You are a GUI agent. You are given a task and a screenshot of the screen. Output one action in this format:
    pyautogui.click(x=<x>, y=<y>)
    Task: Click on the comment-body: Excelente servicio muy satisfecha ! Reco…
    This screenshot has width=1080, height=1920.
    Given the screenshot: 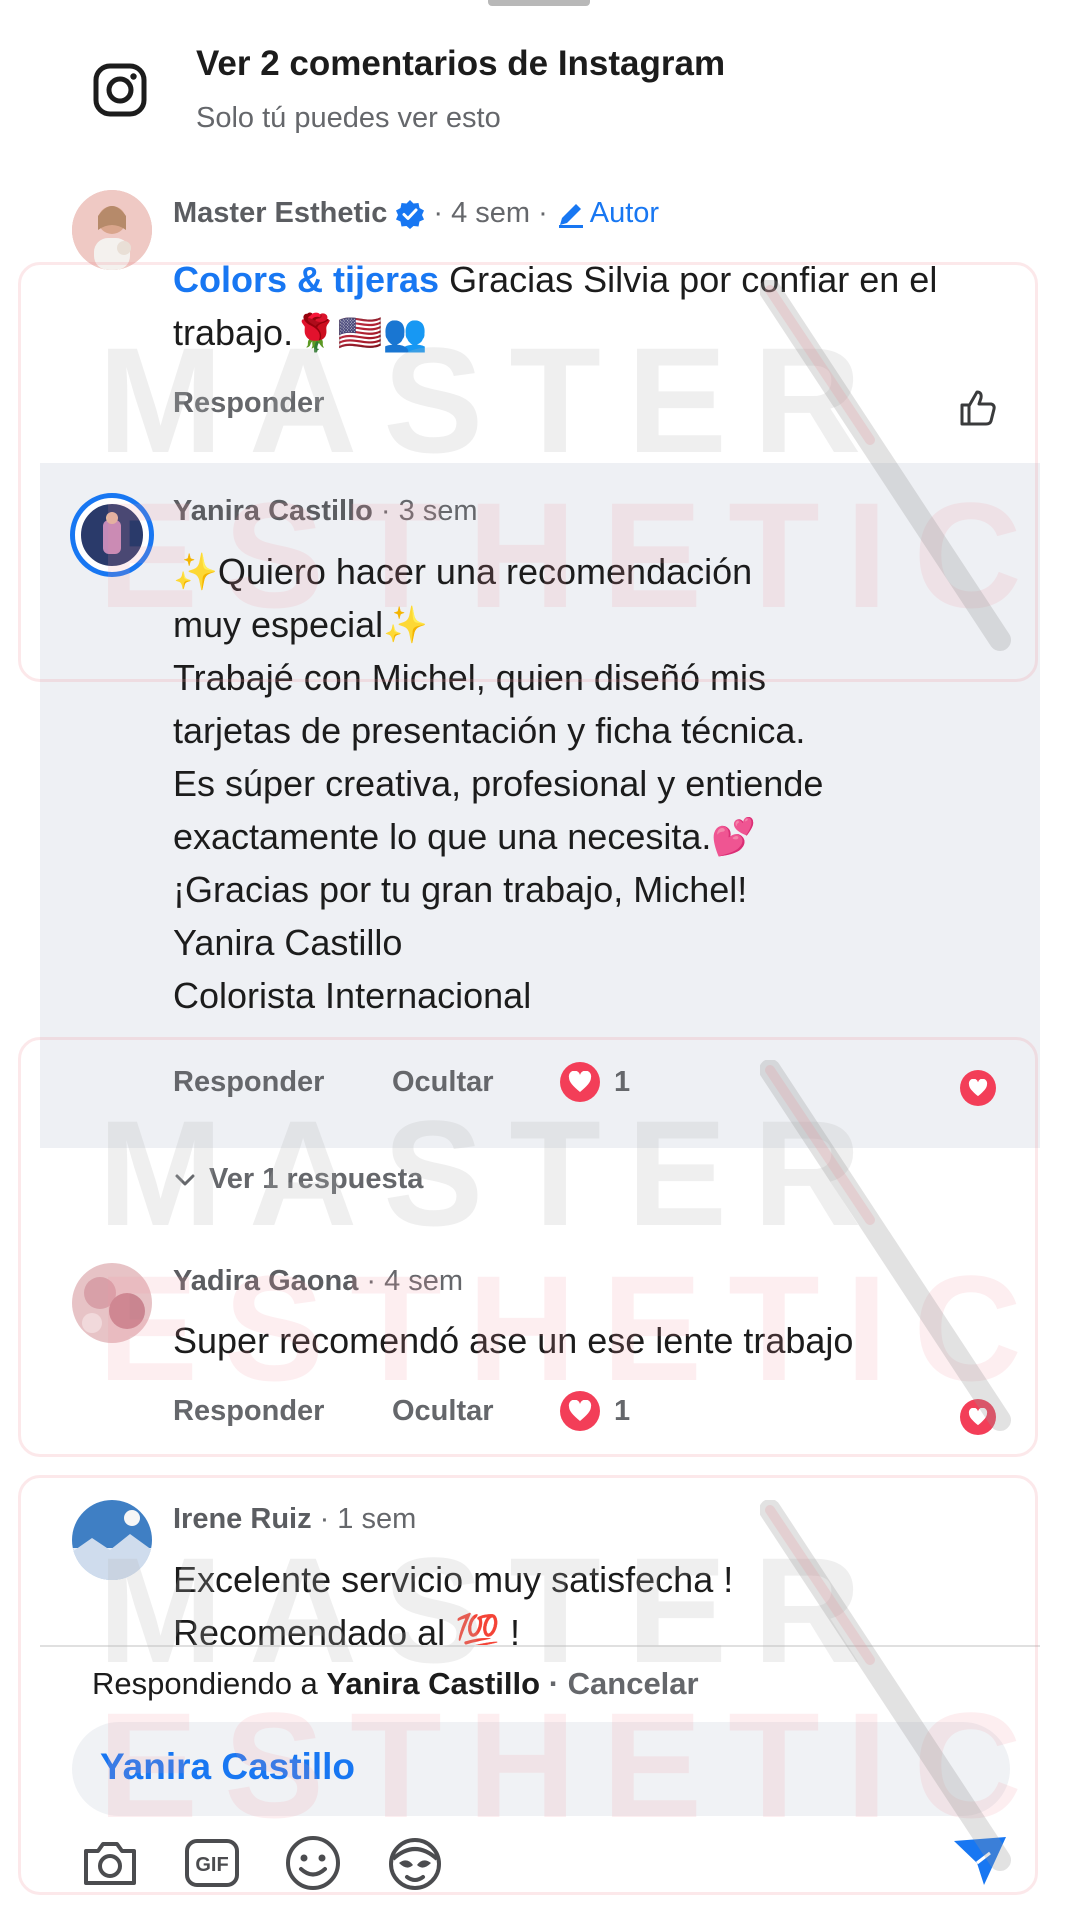 What is the action you would take?
    pyautogui.click(x=603, y=1599)
    